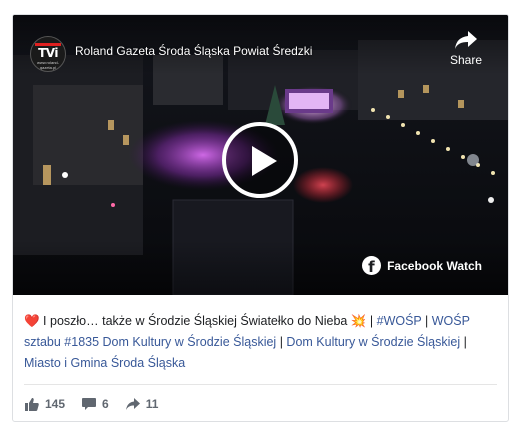 The height and width of the screenshot is (433, 523). I want to click on channel-logo-text: TVi, so click(48, 53).